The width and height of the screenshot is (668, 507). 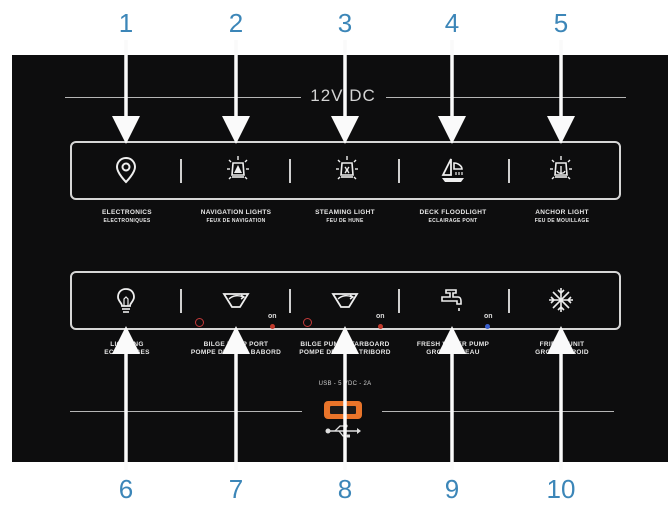 What do you see at coordinates (453, 348) in the screenshot?
I see `fresh-water-pump-label: FRESH WATER PUMP GROUPE D'EAU` at bounding box center [453, 348].